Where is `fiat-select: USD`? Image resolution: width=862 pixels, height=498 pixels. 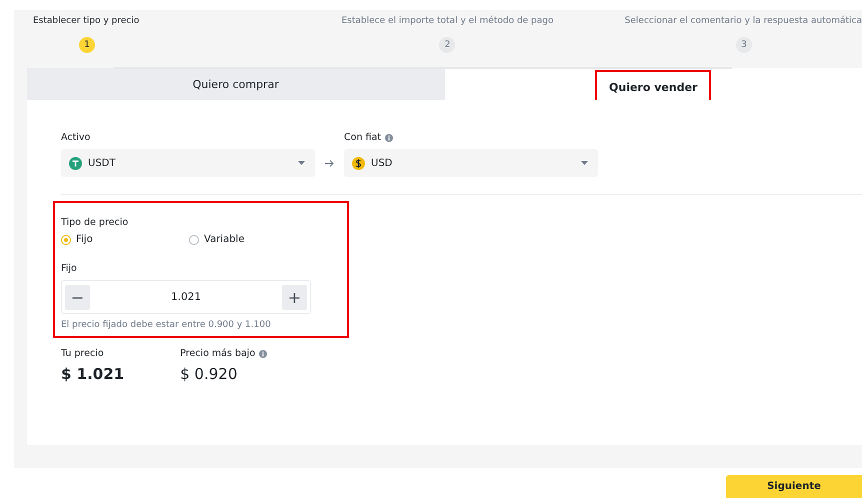 fiat-select: USD is located at coordinates (471, 163).